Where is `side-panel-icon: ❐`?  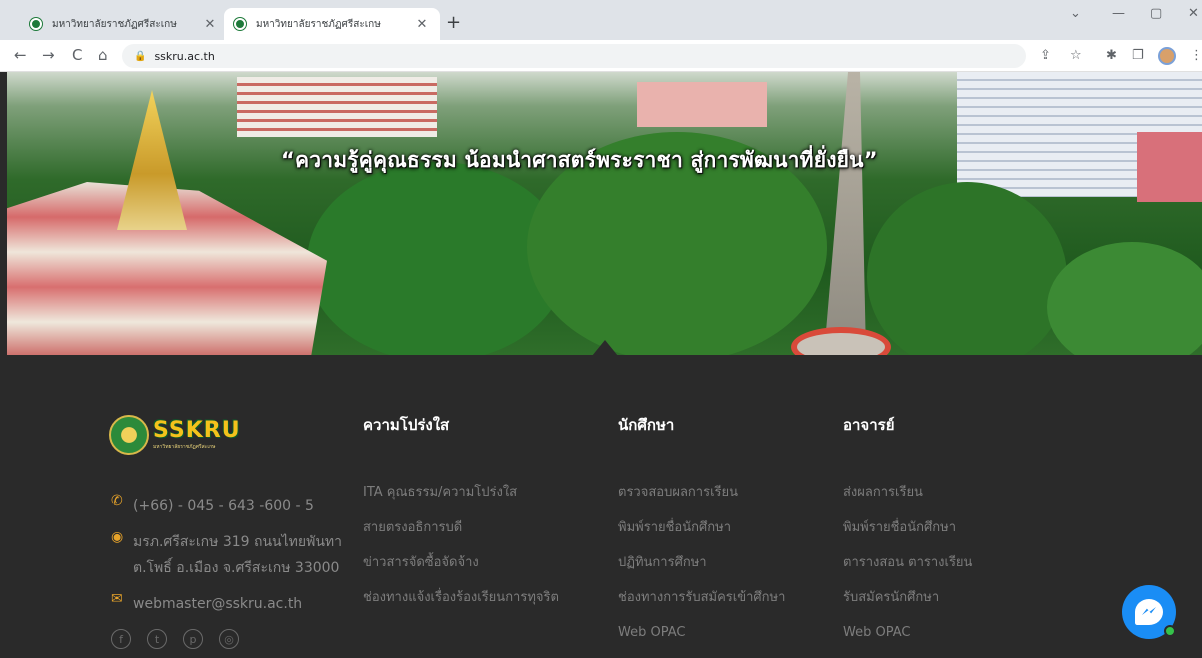
side-panel-icon: ❐ is located at coordinates (1138, 55).